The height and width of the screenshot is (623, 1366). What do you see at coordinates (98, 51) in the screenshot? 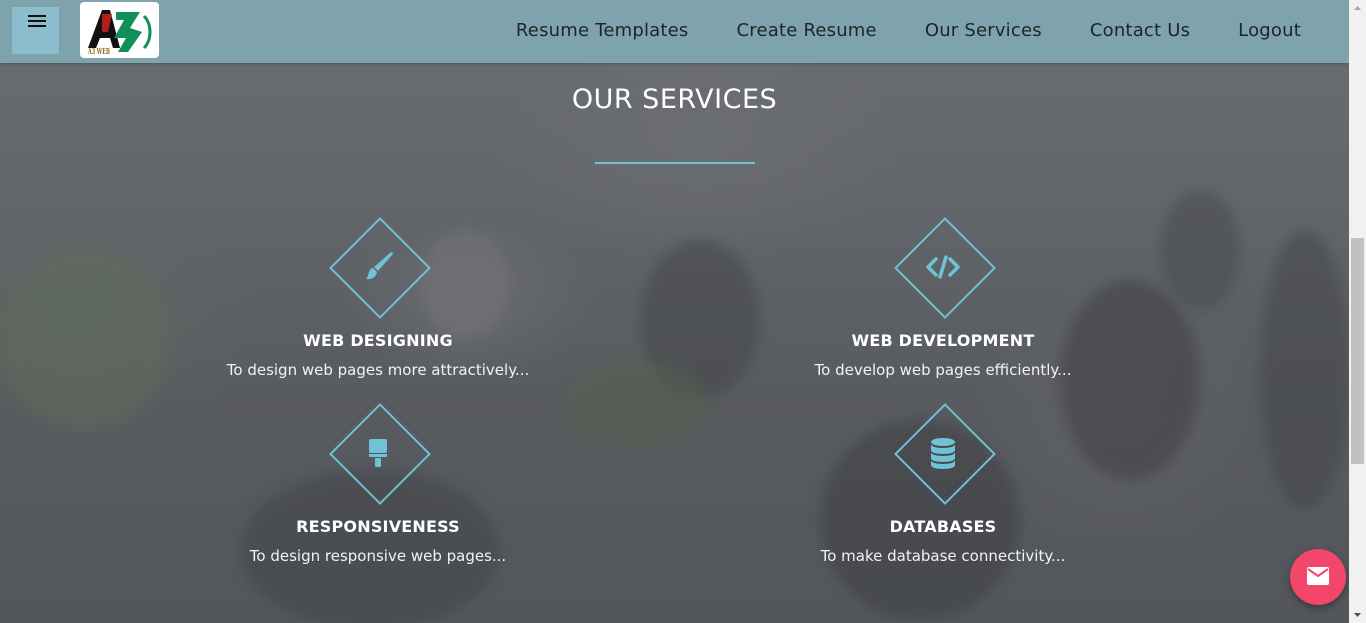
I see `logo-wordmark: A3 WEB` at bounding box center [98, 51].